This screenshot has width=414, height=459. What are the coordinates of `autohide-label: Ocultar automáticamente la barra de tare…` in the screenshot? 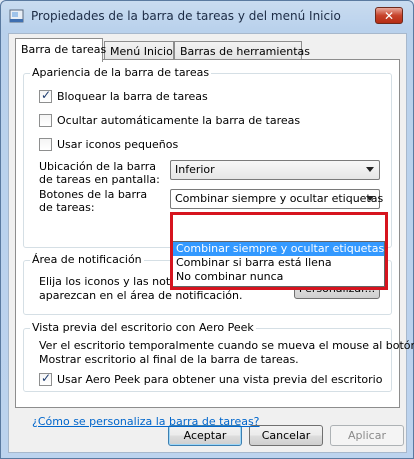 It's located at (179, 120).